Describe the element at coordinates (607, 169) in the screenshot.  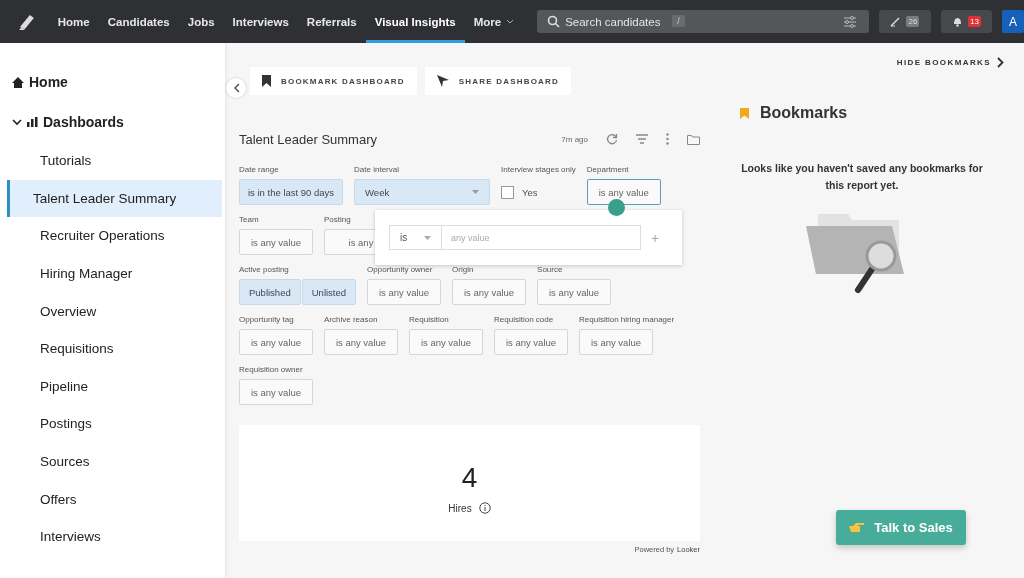
I see `filter-label: Department` at that location.